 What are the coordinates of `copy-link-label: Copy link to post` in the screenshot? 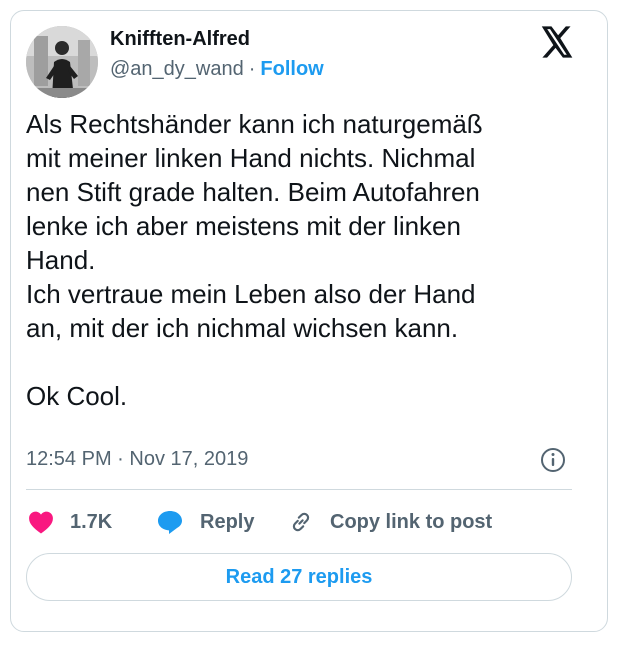 It's located at (411, 521).